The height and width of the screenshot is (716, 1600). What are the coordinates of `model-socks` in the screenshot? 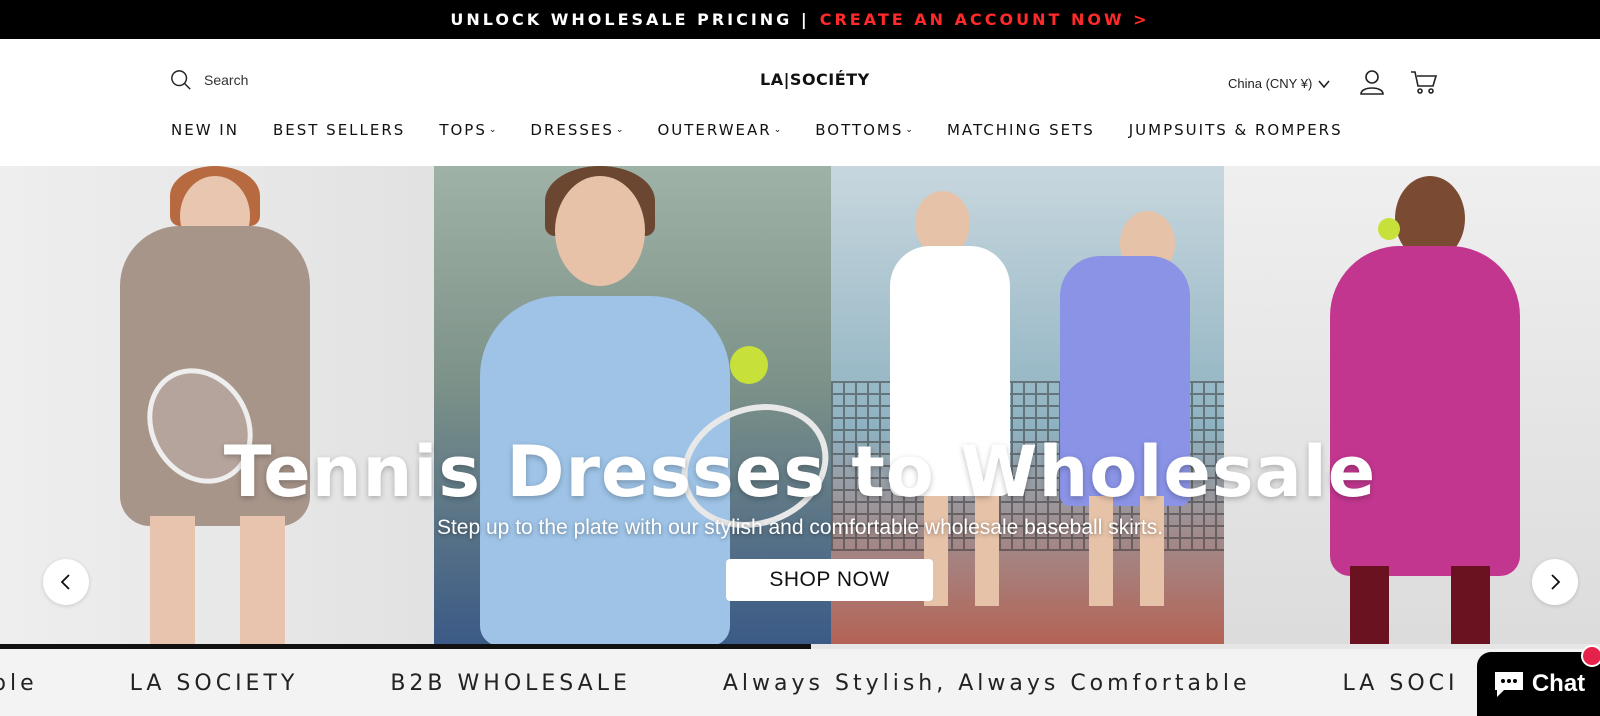 It's located at (1420, 605).